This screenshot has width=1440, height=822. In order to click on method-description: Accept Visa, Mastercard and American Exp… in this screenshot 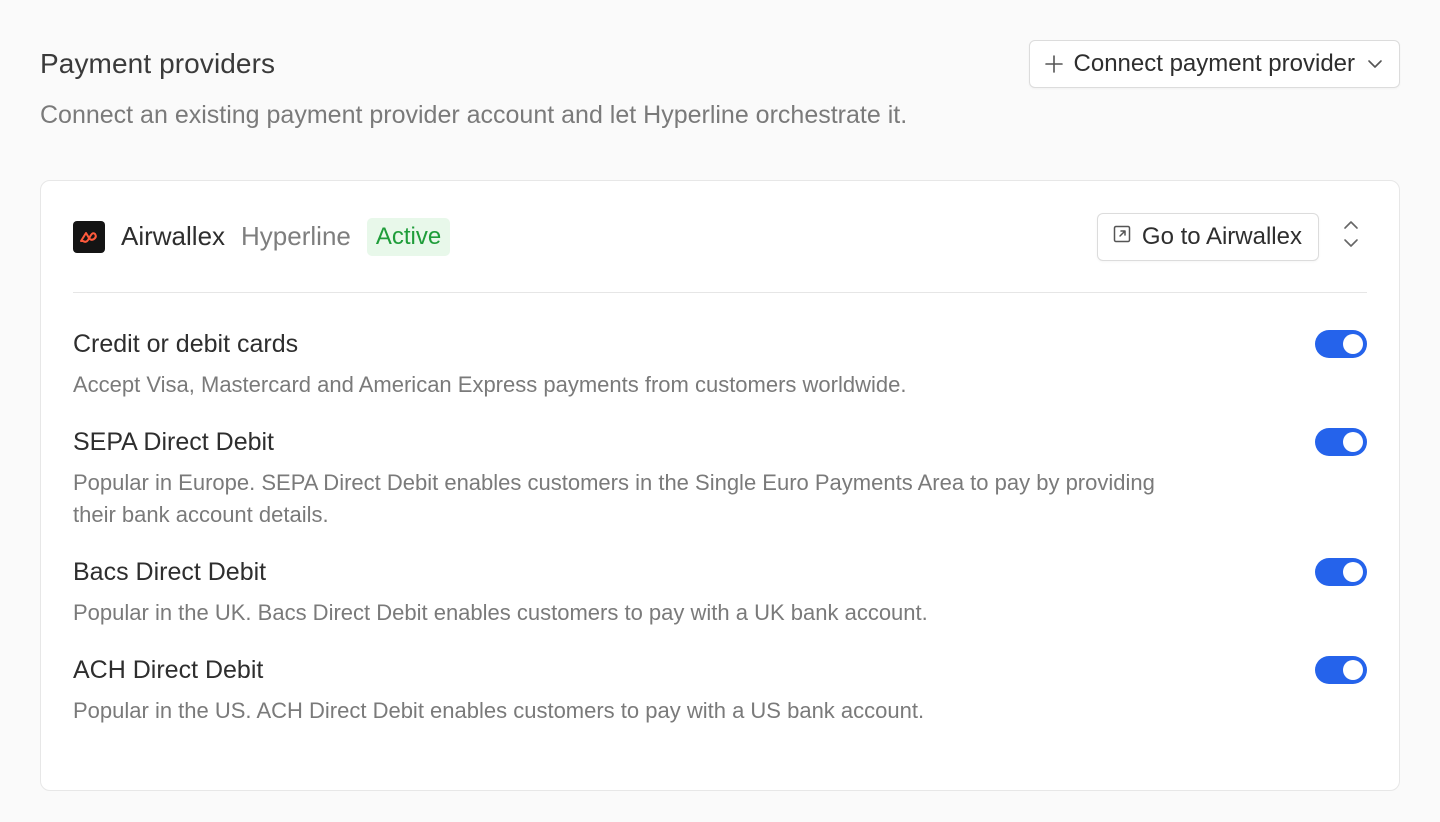, I will do `click(490, 384)`.